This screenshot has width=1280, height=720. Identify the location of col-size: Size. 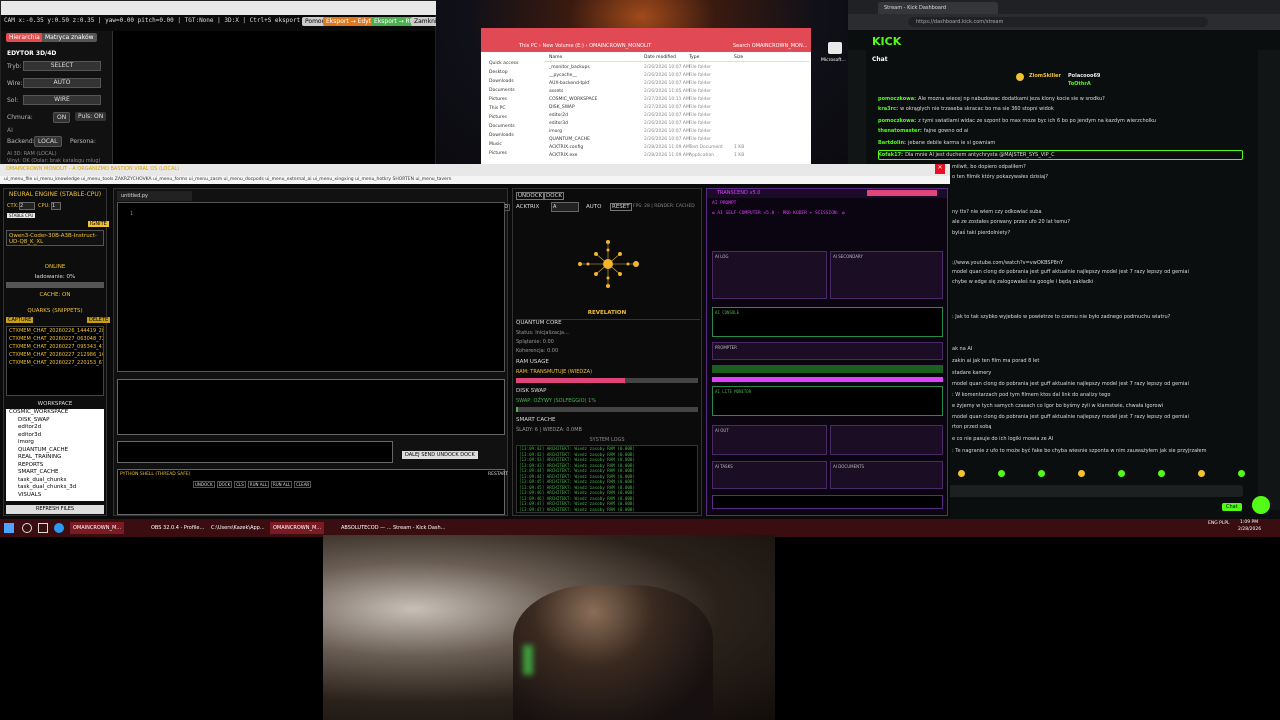
(738, 57).